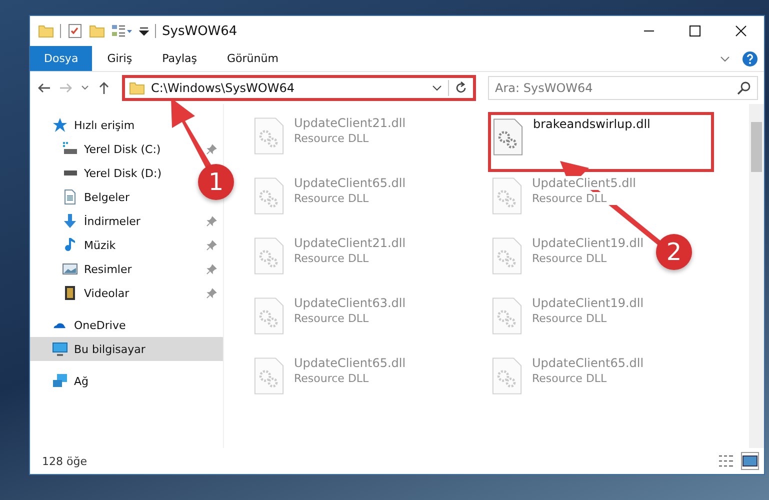 The height and width of the screenshot is (500, 769). Describe the element at coordinates (744, 88) in the screenshot. I see `search-icon` at that location.